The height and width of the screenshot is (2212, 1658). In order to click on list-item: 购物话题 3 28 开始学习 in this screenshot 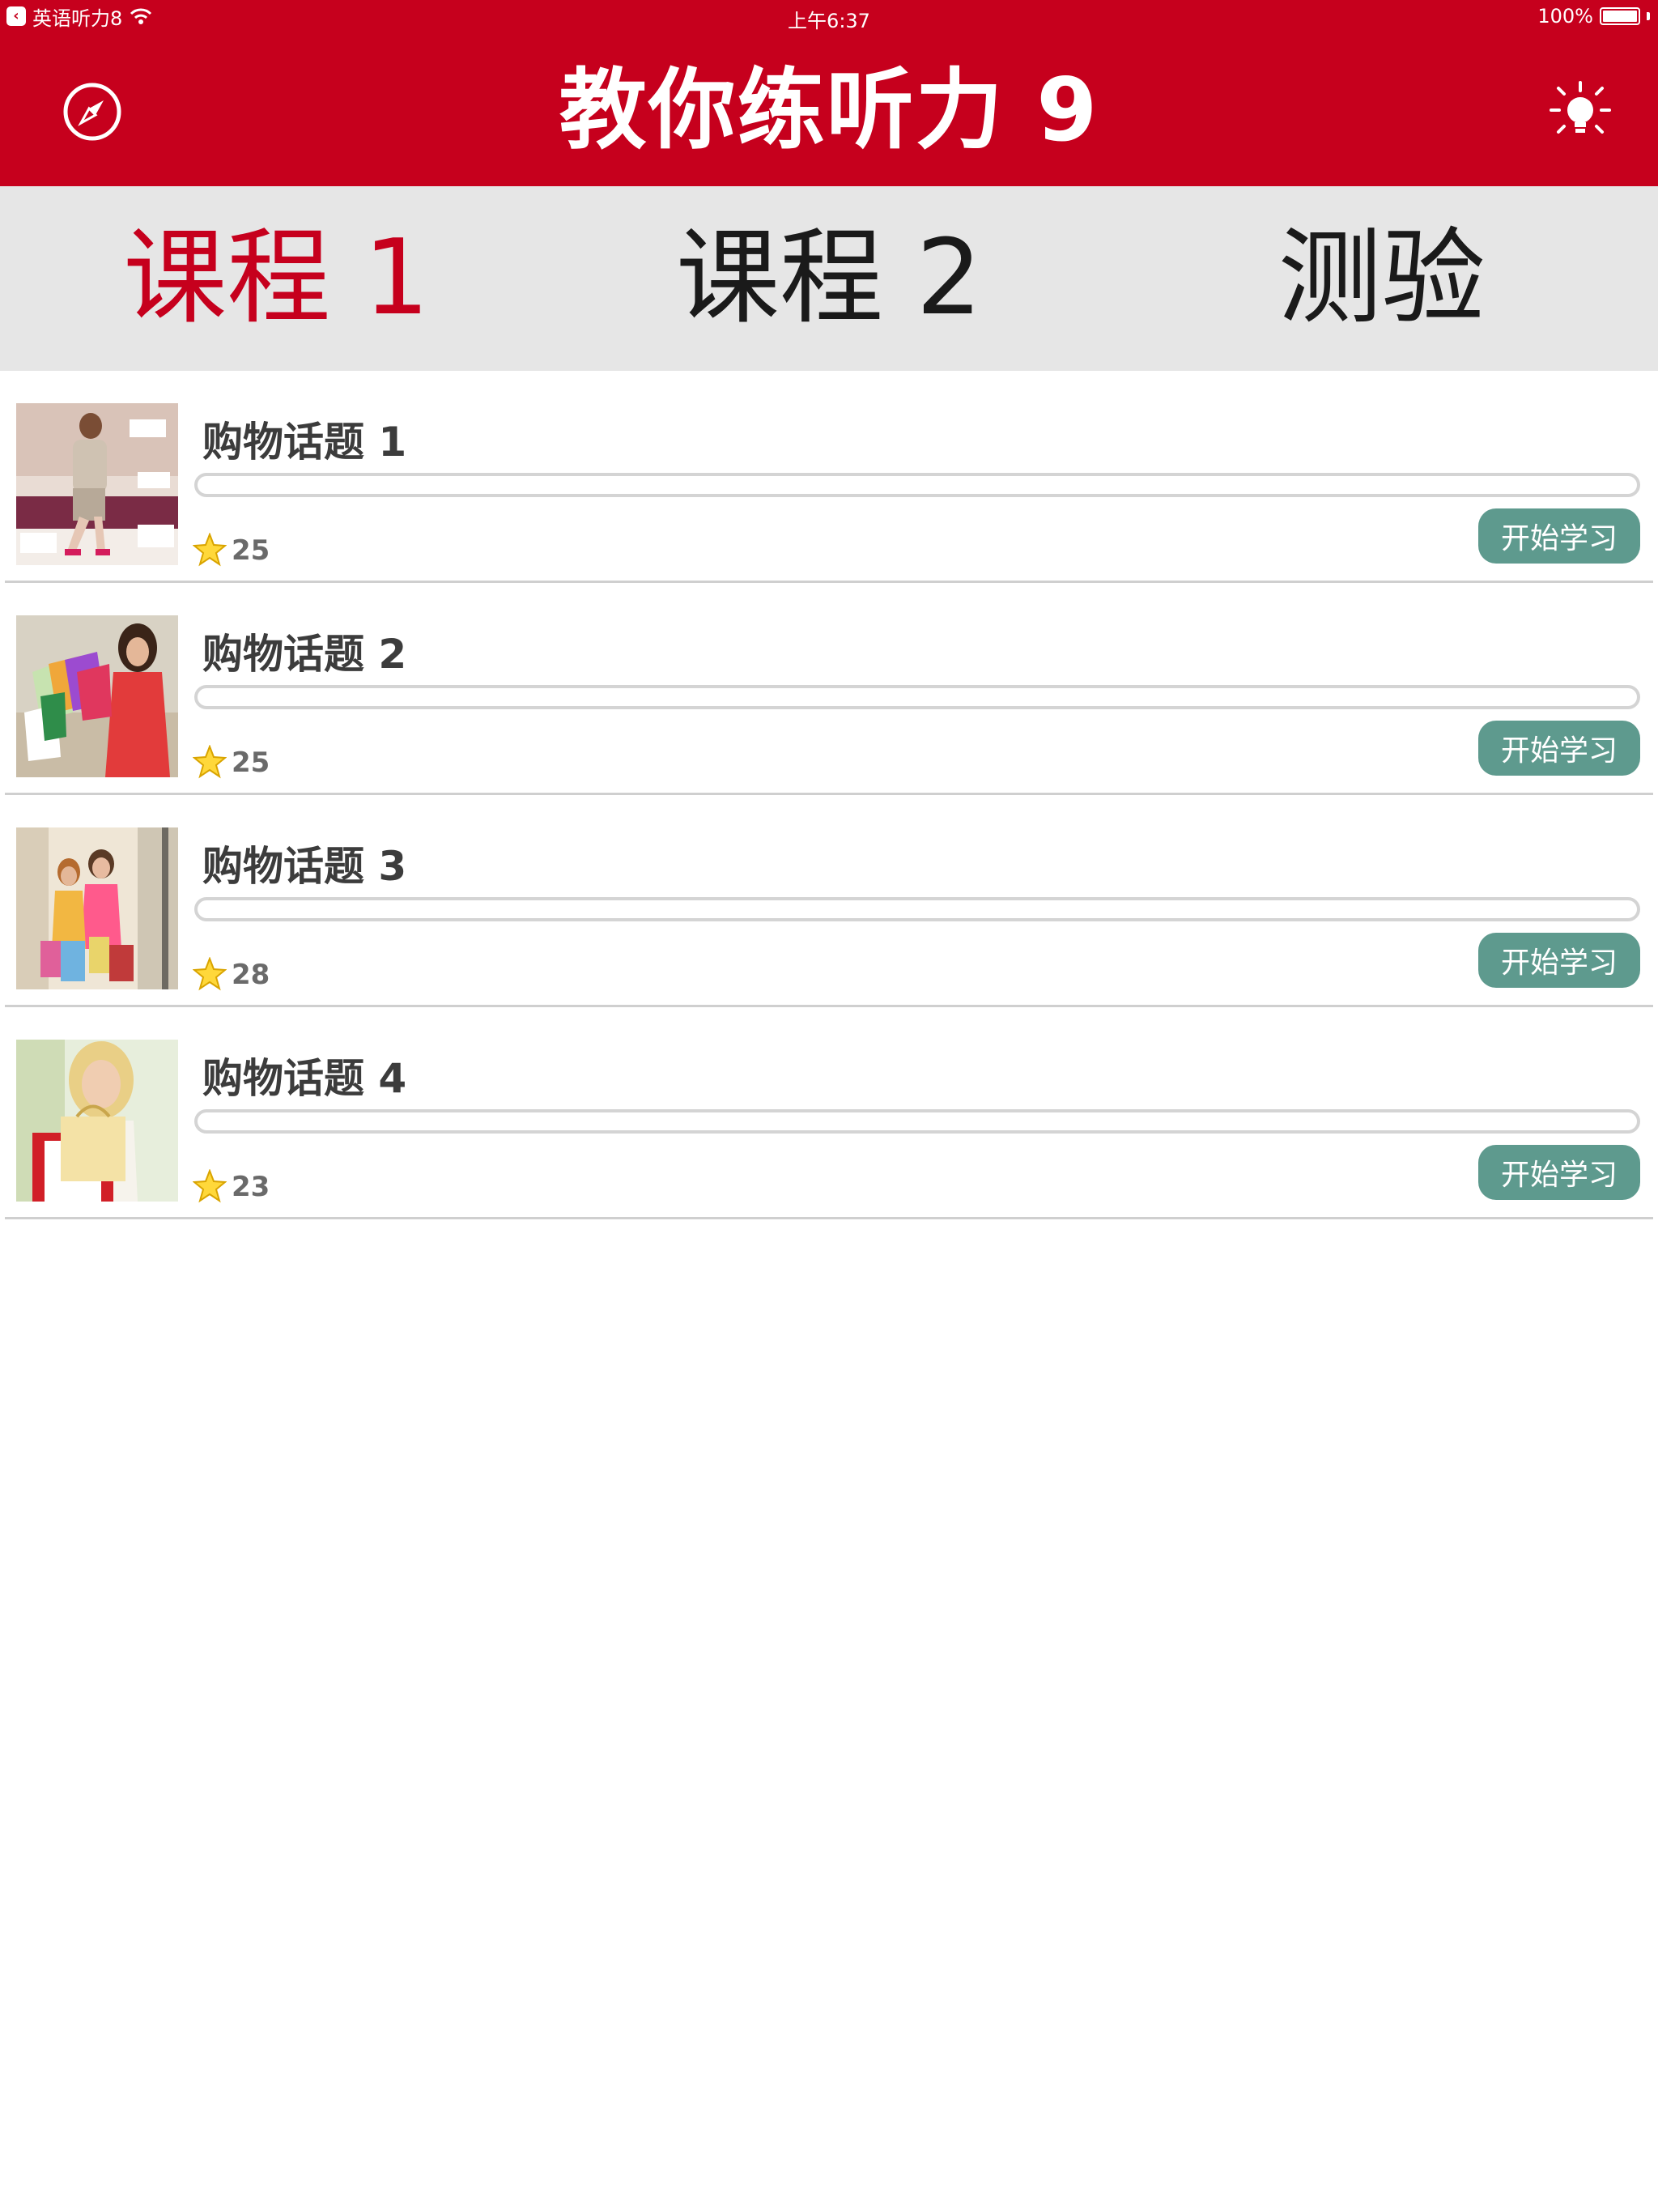, I will do `click(829, 901)`.